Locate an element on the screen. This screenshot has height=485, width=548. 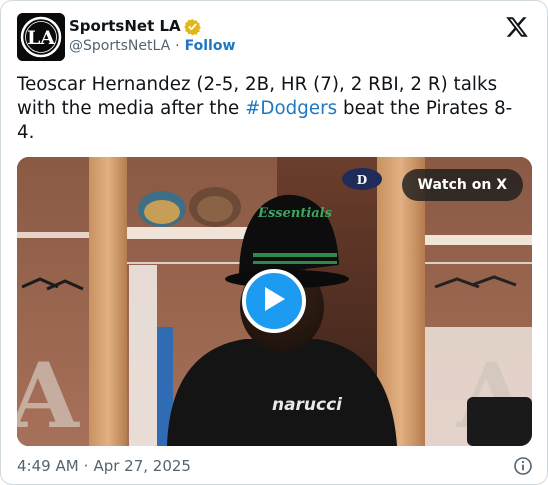
handle: @SportsNetLA is located at coordinates (119, 46).